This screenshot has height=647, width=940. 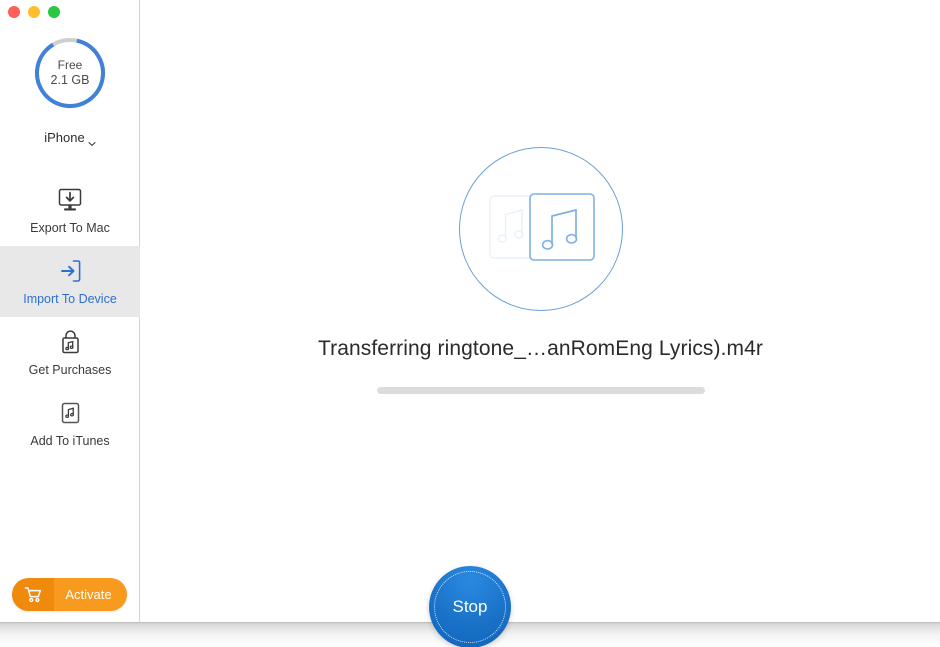 I want to click on transfer-progress-bar, so click(x=540, y=390).